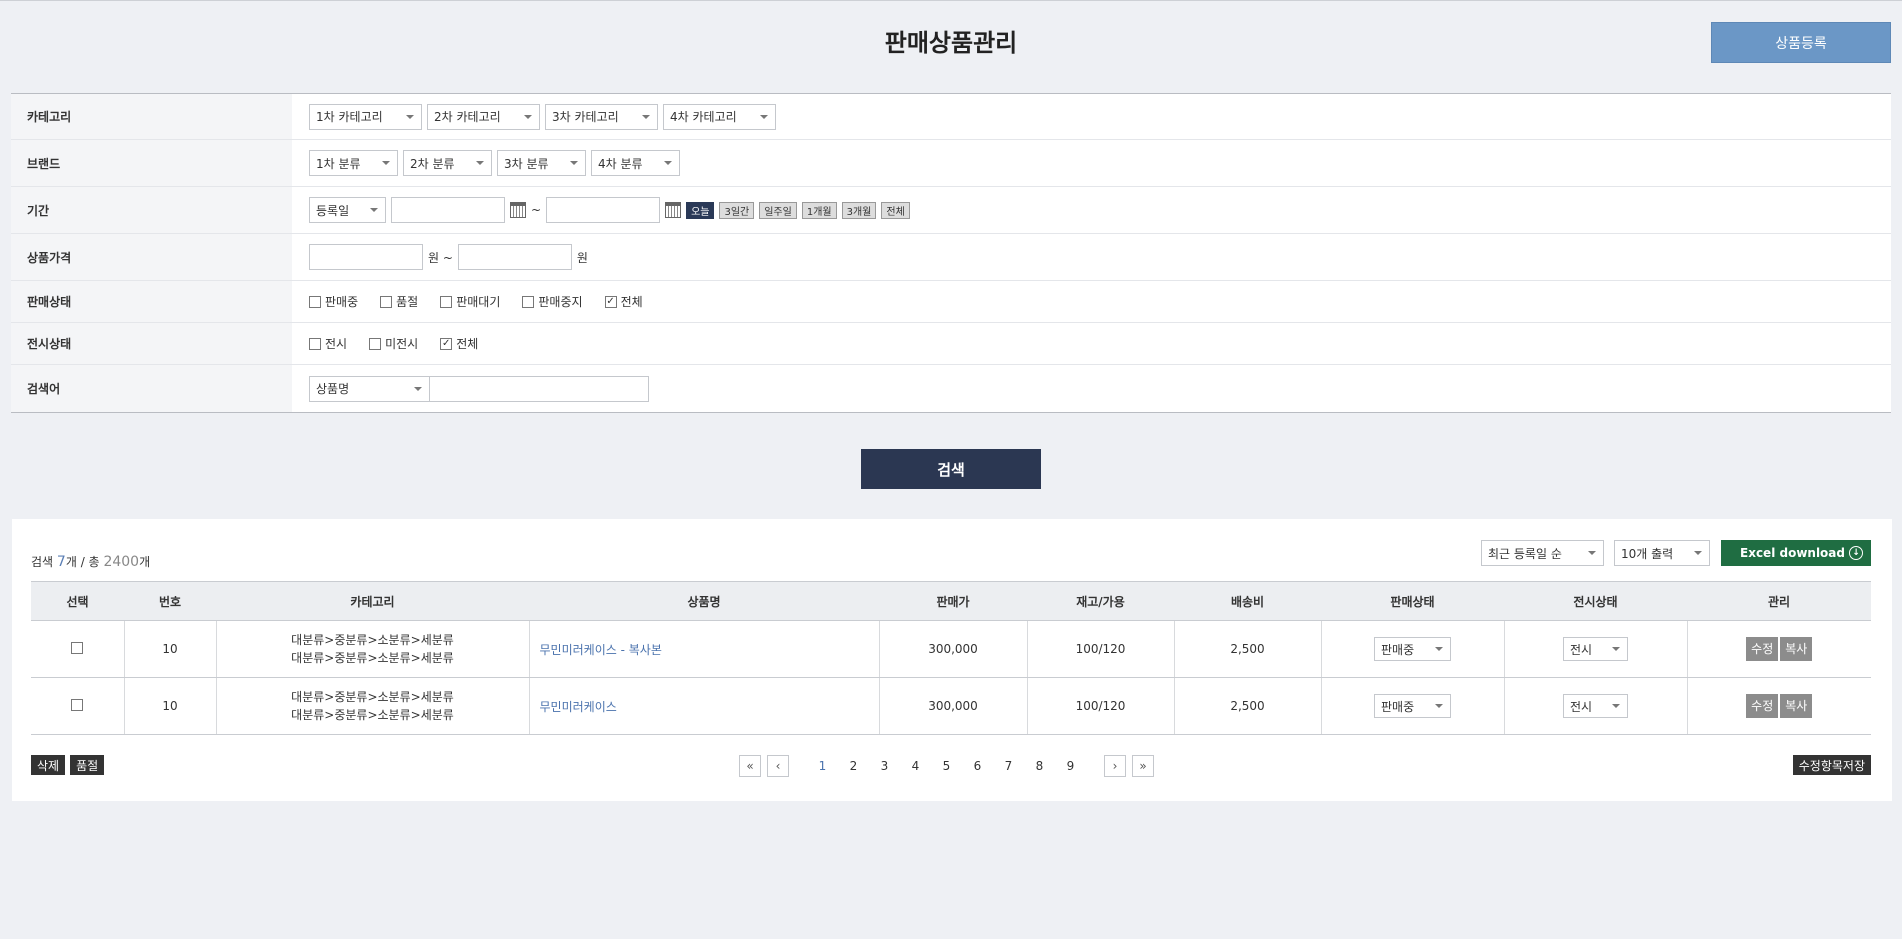 Image resolution: width=1902 pixels, height=939 pixels. Describe the element at coordinates (369, 388) in the screenshot. I see `keyword-type-select: 상품명` at that location.